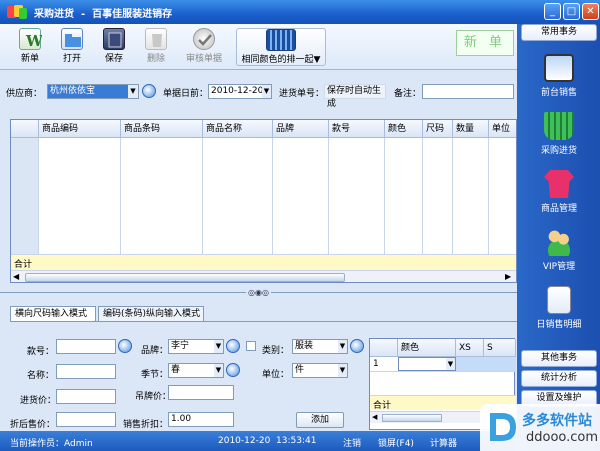 This screenshot has width=600, height=451. What do you see at coordinates (508, 276) in the screenshot?
I see `scroll-right-icon: ▶` at bounding box center [508, 276].